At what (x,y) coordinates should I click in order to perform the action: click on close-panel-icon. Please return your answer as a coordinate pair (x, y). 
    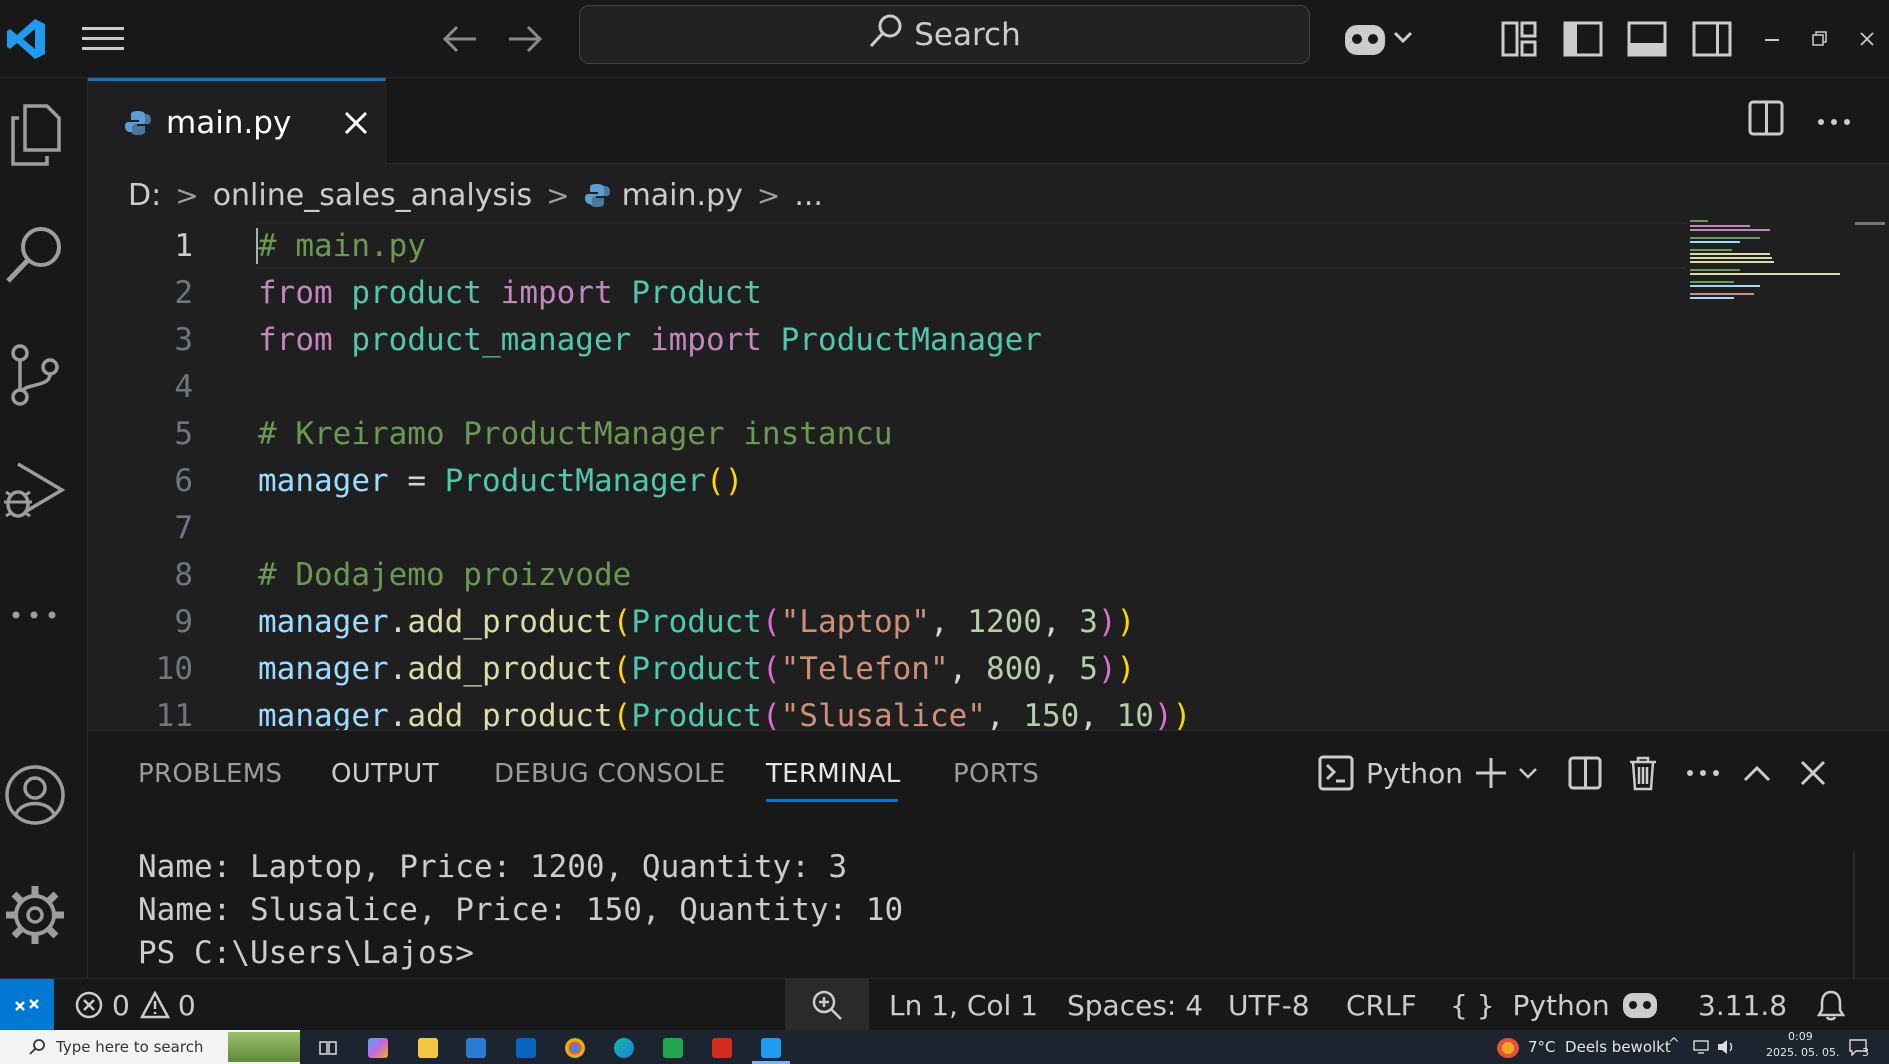
    Looking at the image, I should click on (1813, 773).